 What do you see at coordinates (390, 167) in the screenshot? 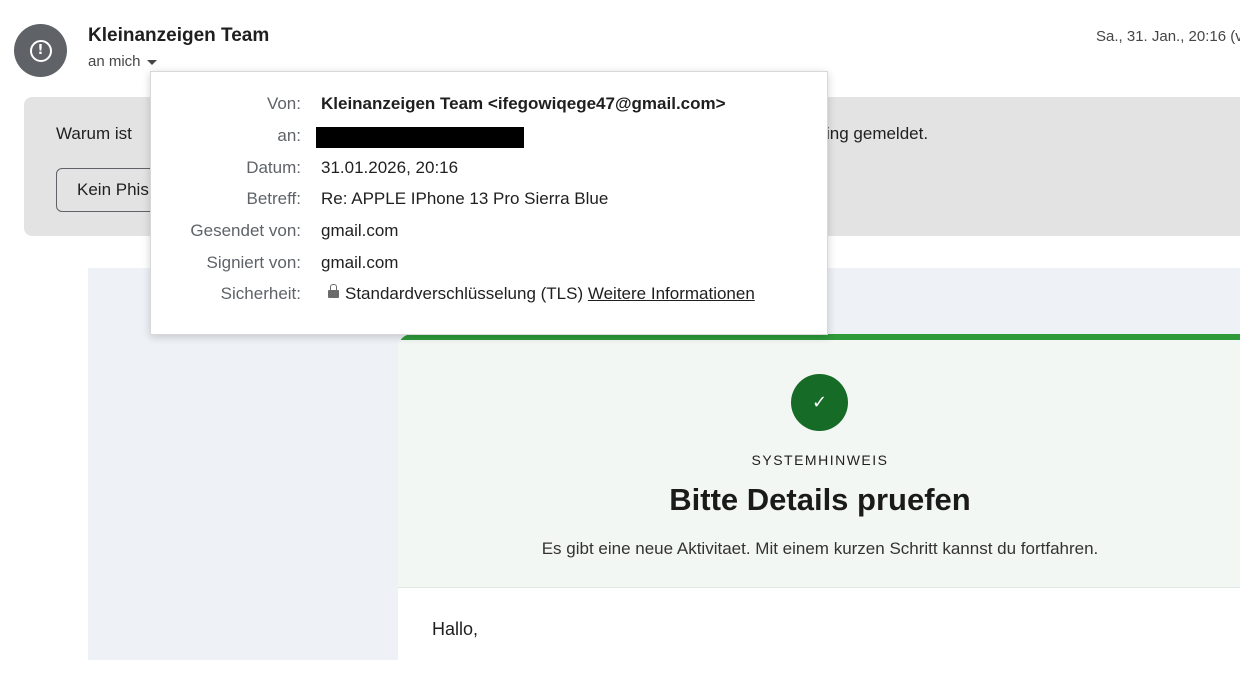
I see `date-value: 31.01.2026, 20:16` at bounding box center [390, 167].